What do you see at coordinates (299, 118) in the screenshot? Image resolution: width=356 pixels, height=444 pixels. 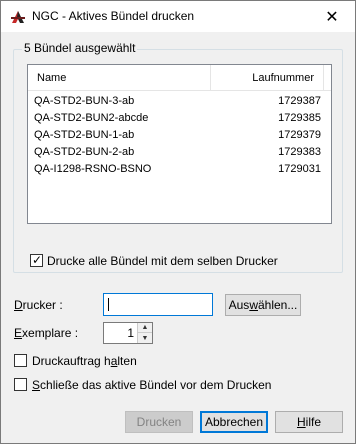 I see `list-item-number: 1729385` at bounding box center [299, 118].